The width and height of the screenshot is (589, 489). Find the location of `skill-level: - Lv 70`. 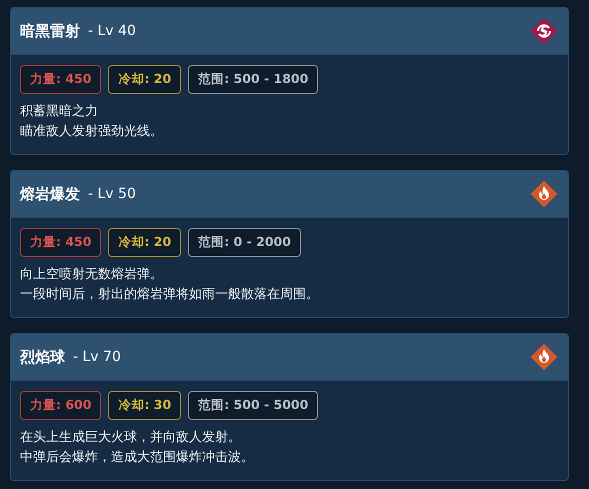

skill-level: - Lv 70 is located at coordinates (97, 357).